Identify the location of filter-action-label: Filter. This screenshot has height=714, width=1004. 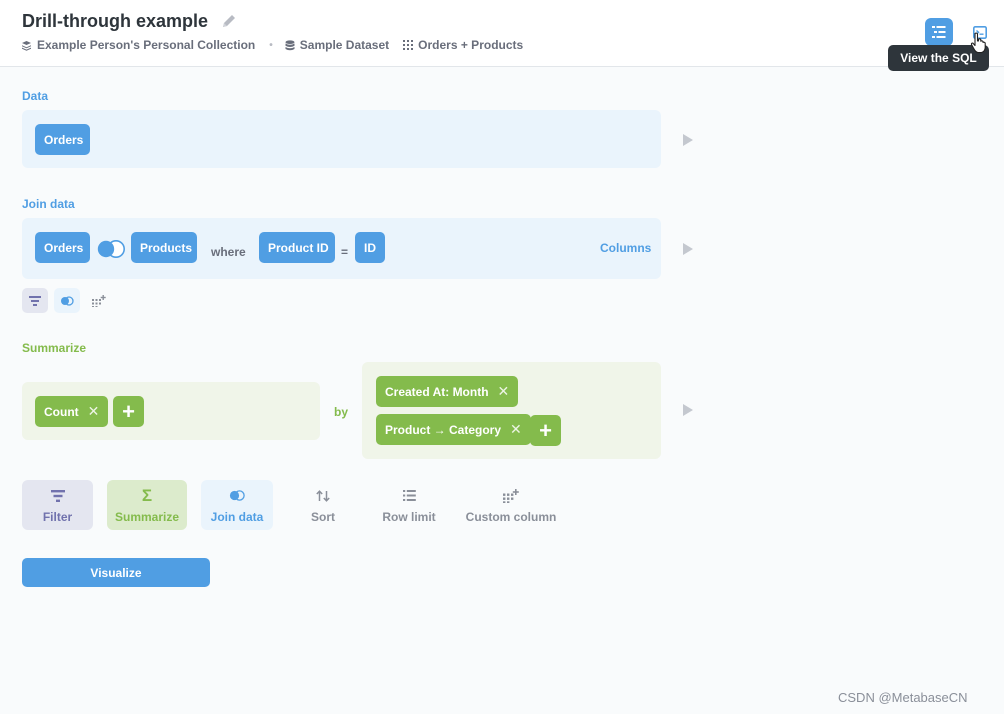
(57, 516).